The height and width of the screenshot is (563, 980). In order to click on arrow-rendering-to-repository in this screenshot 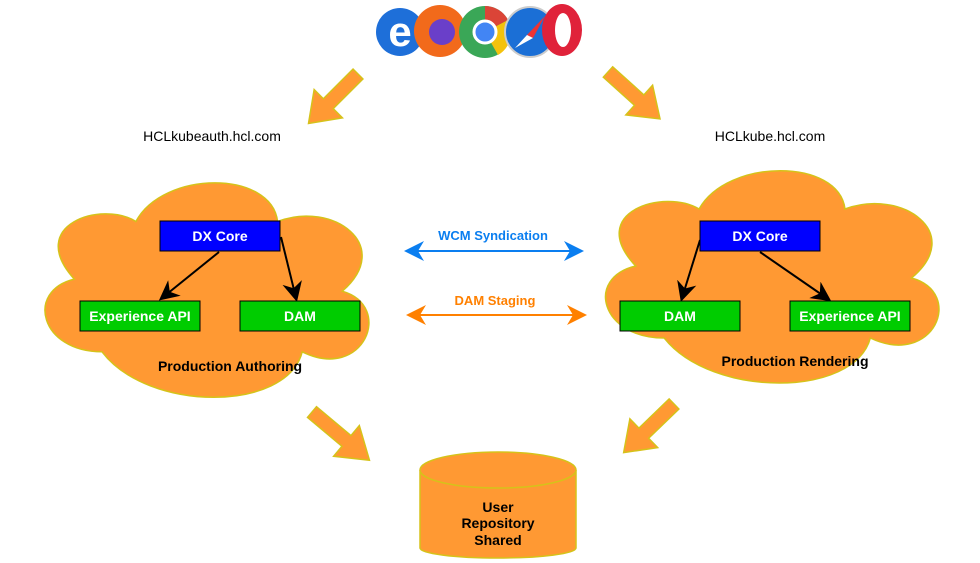, I will do `click(651, 425)`.